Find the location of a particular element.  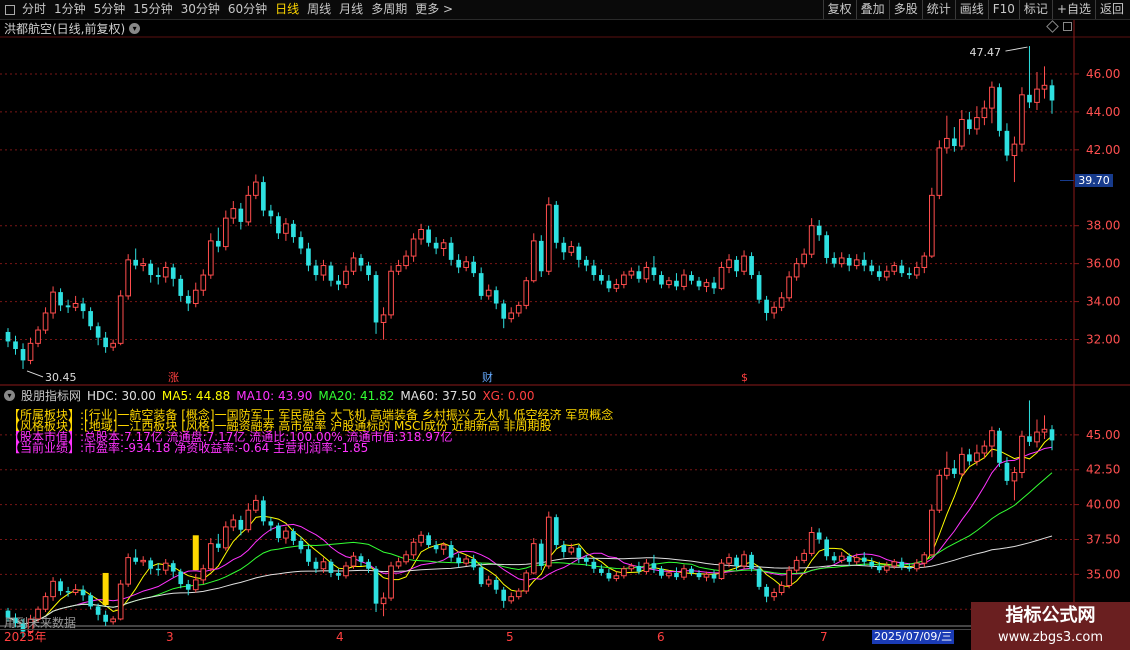

period-tab: 60分钟 is located at coordinates (247, 9).